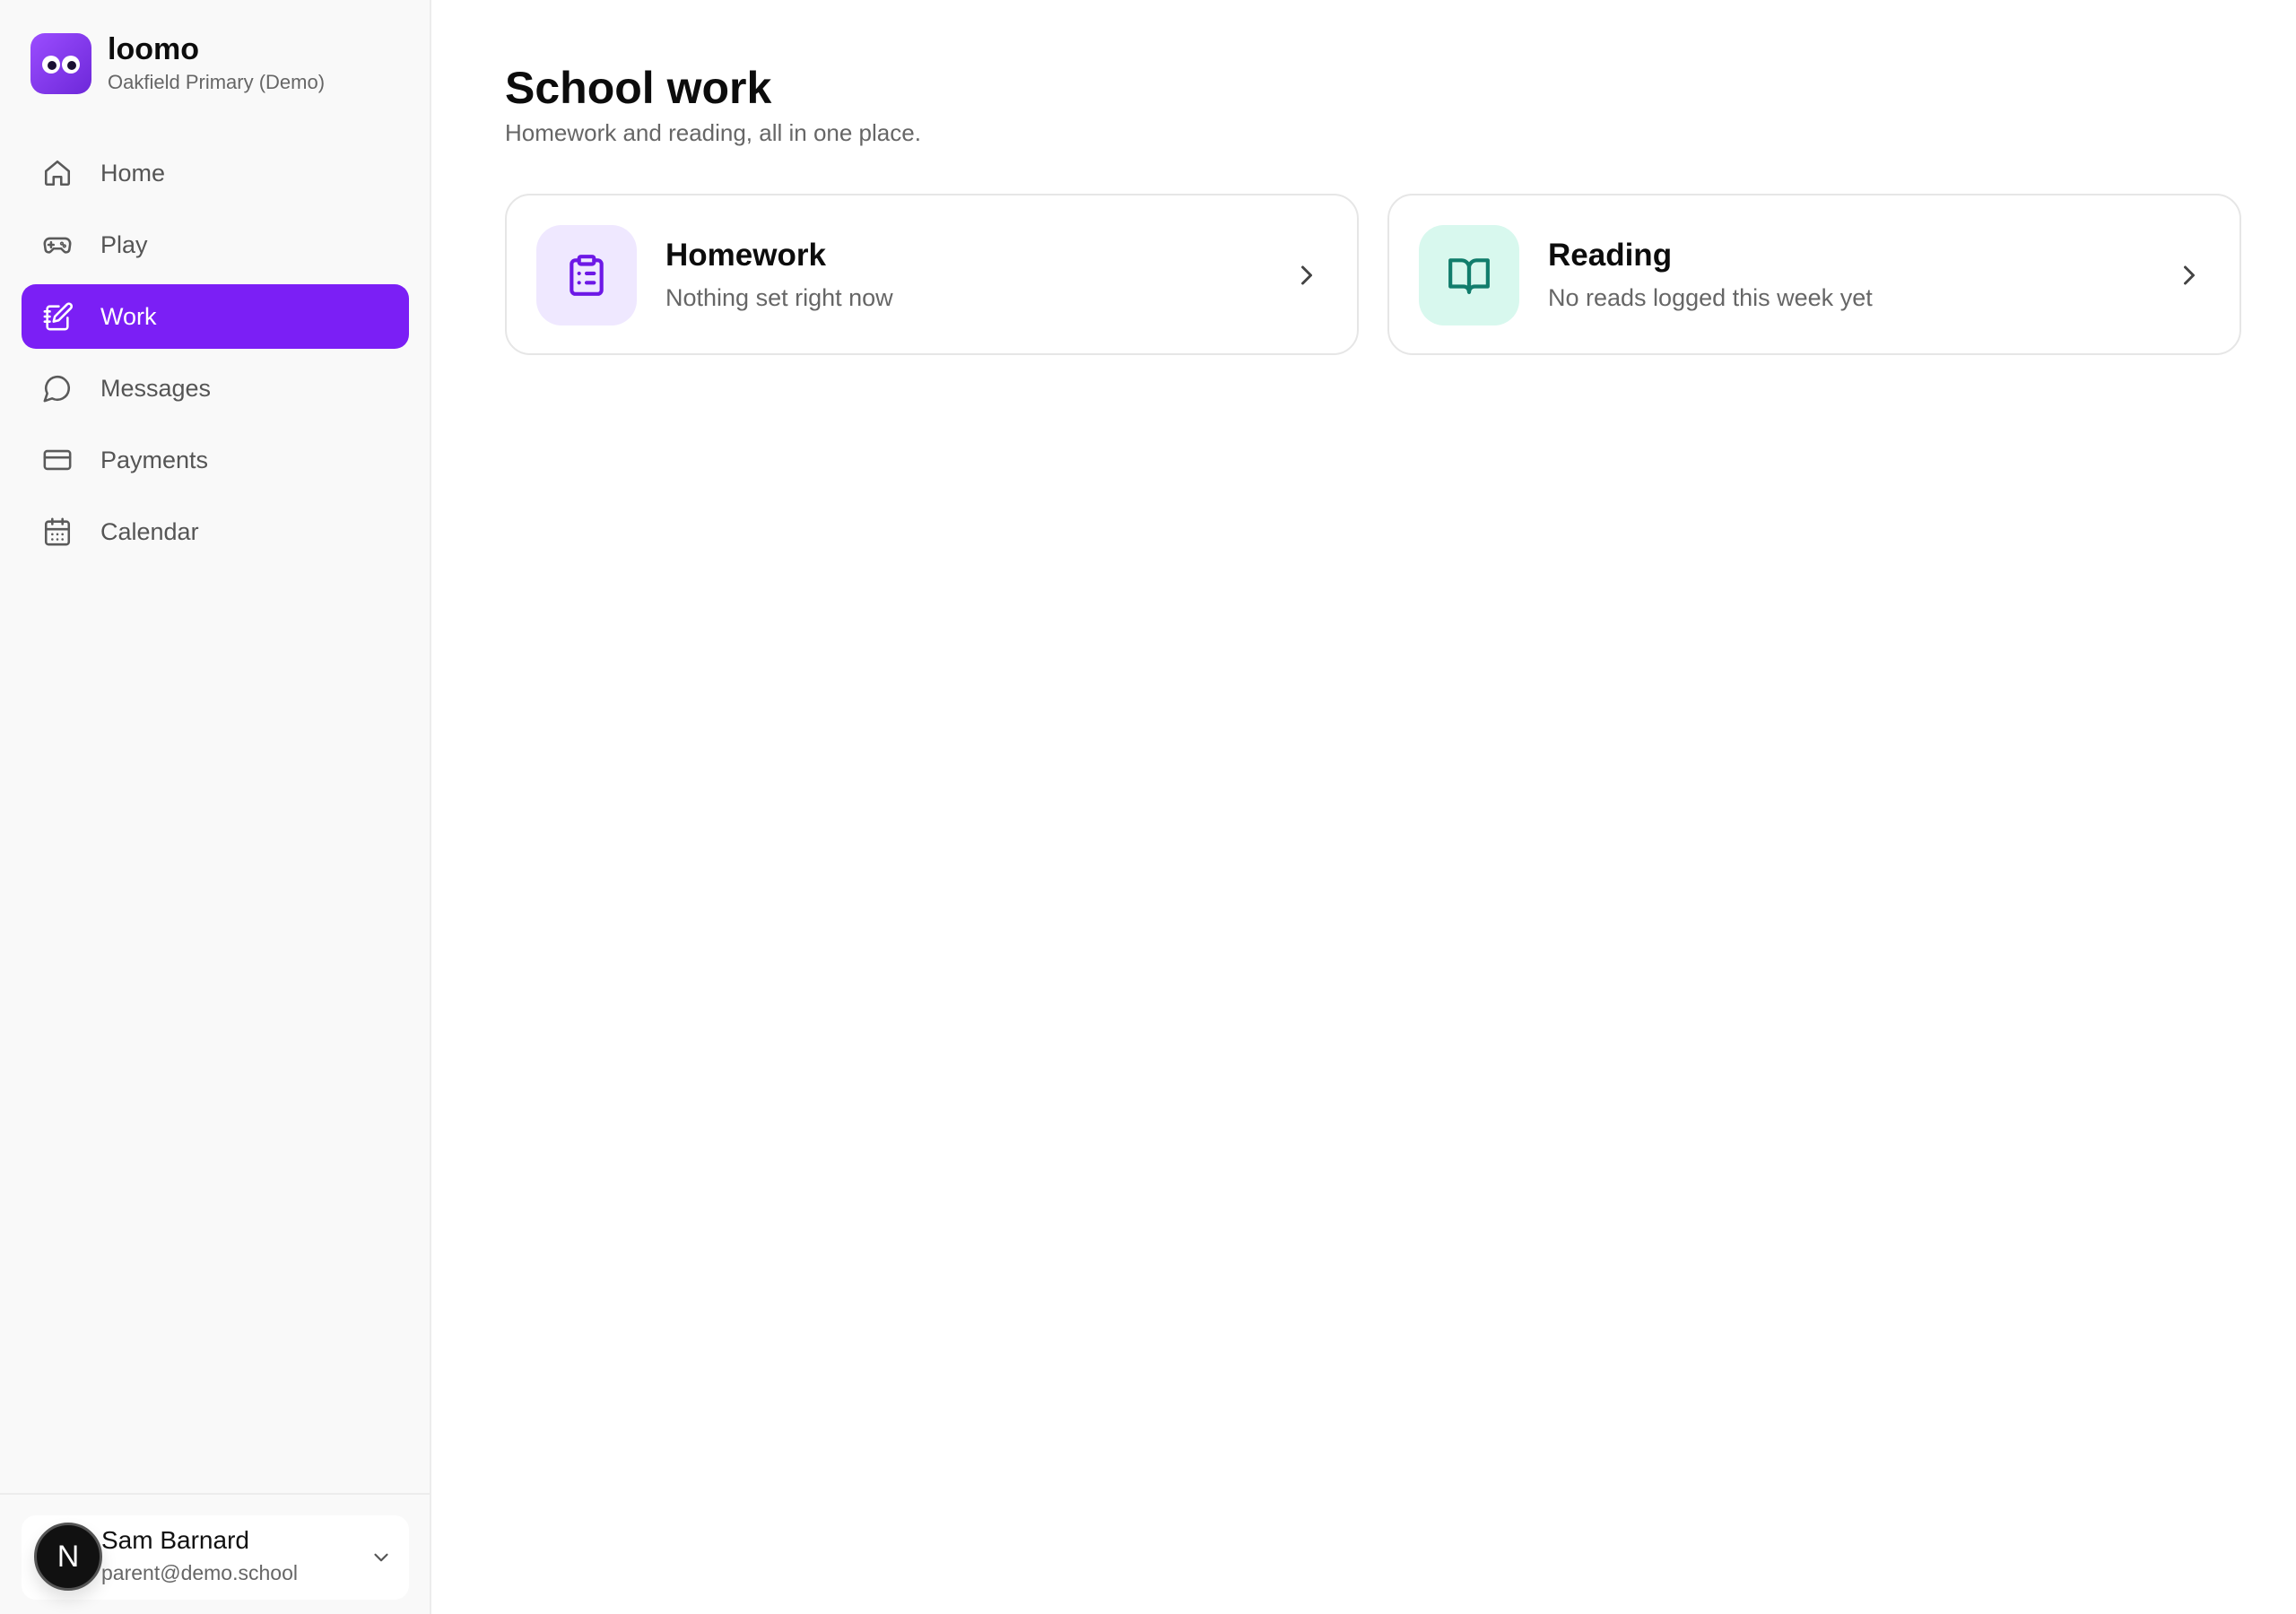  Describe the element at coordinates (215, 173) in the screenshot. I see `sidebar-item-home: Home` at that location.